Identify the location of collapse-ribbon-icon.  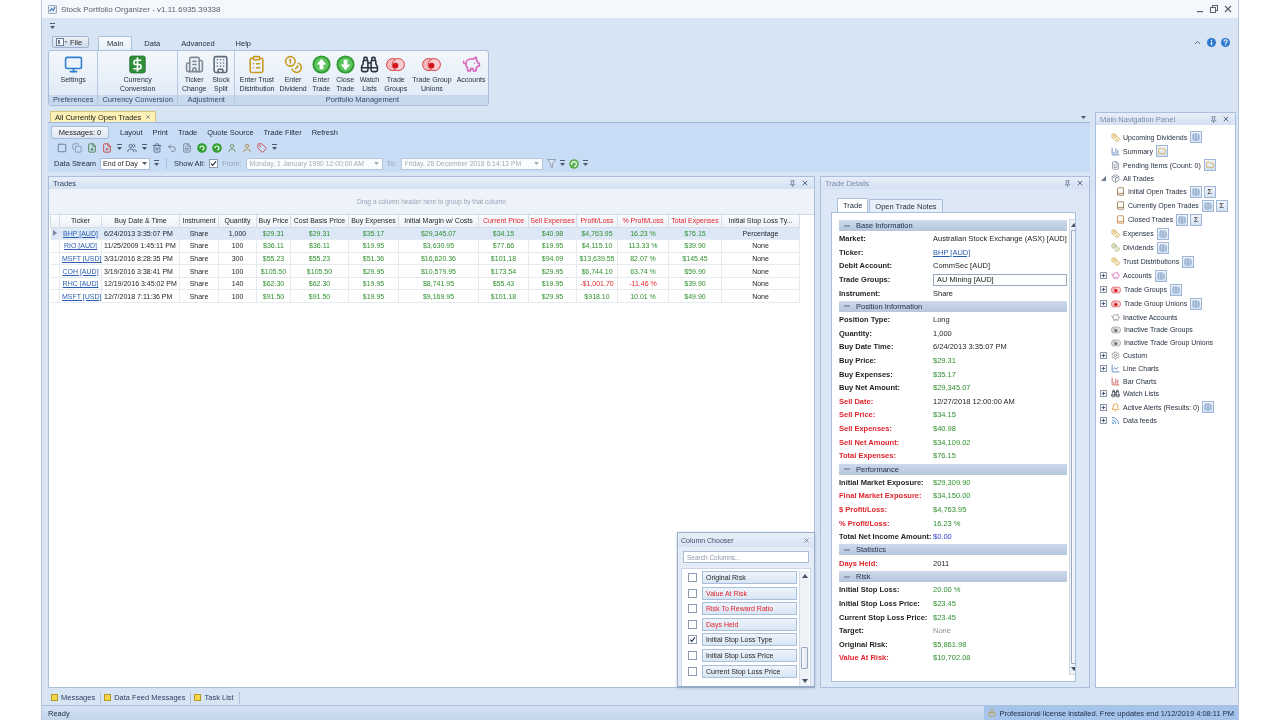
(1197, 42).